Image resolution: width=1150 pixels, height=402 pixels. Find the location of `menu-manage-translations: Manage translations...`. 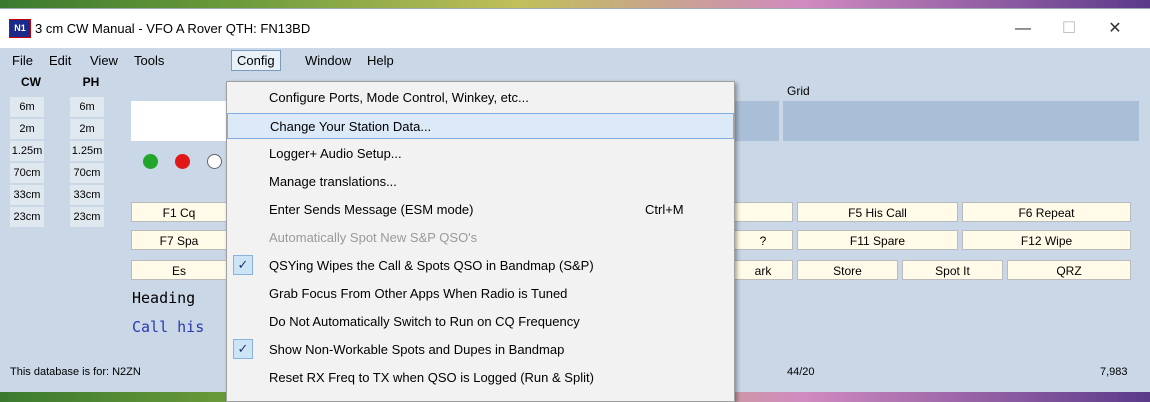

menu-manage-translations: Manage translations... is located at coordinates (480, 182).